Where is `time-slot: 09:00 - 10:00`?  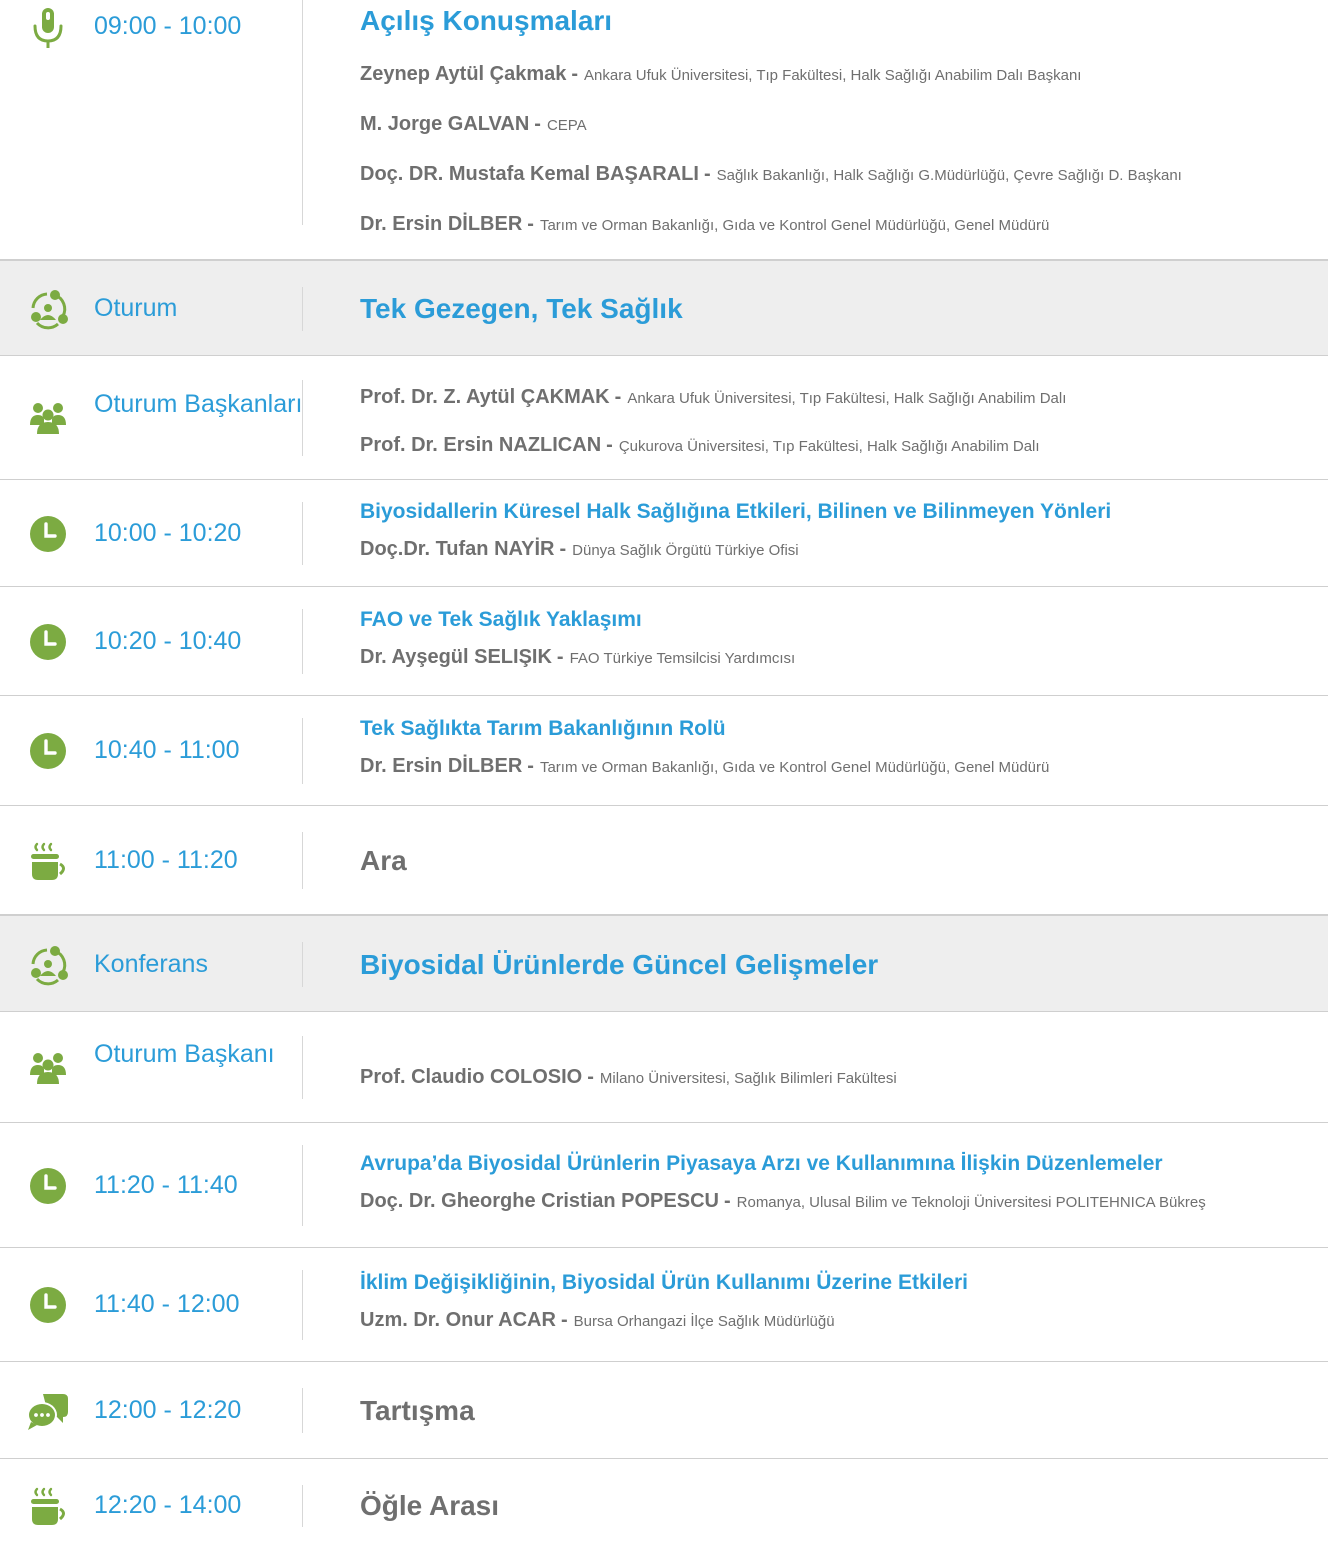 time-slot: 09:00 - 10:00 is located at coordinates (168, 26).